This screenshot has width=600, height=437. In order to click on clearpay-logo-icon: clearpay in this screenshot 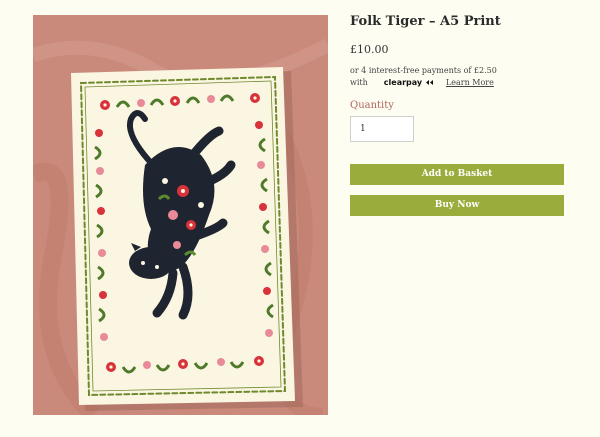, I will do `click(409, 83)`.